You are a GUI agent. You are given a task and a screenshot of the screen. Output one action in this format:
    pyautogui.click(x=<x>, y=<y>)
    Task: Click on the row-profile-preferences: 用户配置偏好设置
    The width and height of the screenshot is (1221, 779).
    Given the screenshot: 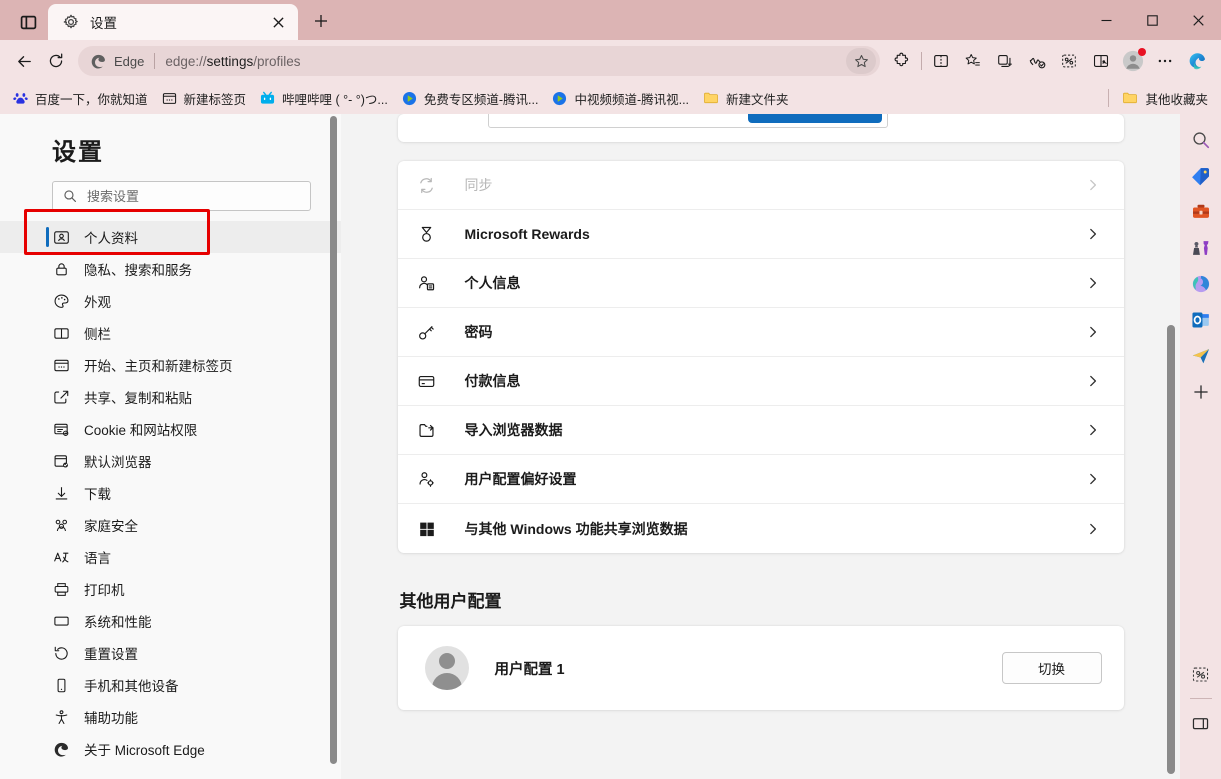 What is the action you would take?
    pyautogui.click(x=760, y=479)
    